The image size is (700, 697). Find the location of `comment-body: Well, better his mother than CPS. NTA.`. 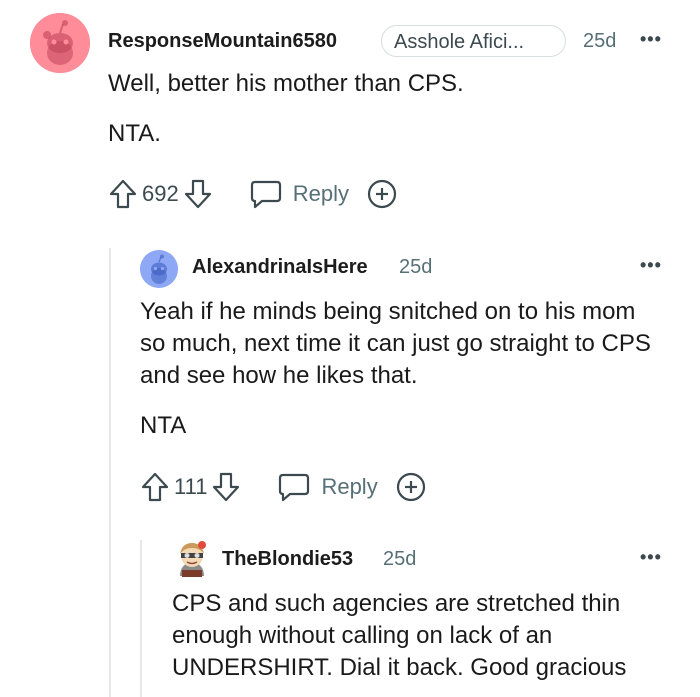

comment-body: Well, better his mother than CPS. NTA. is located at coordinates (388, 109).